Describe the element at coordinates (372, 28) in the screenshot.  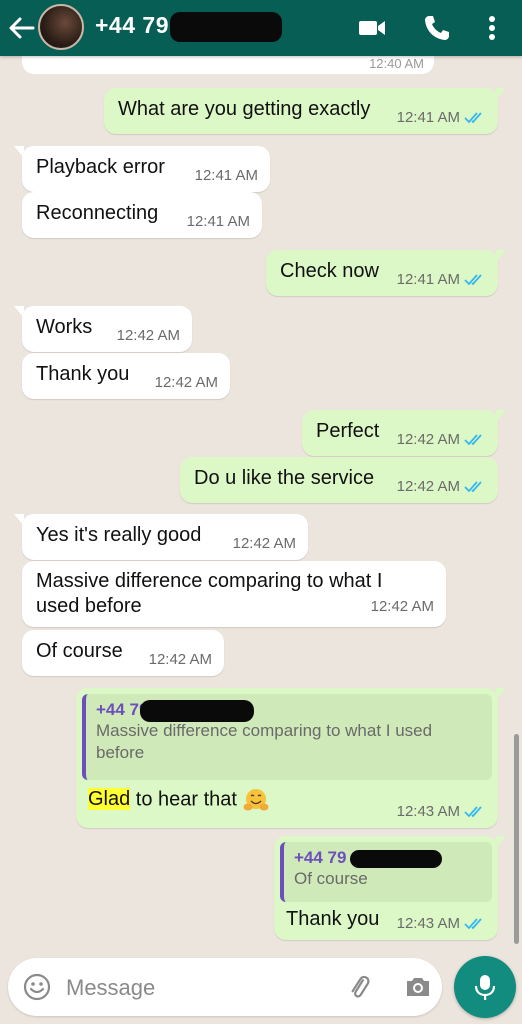
I see `video-call-icon` at that location.